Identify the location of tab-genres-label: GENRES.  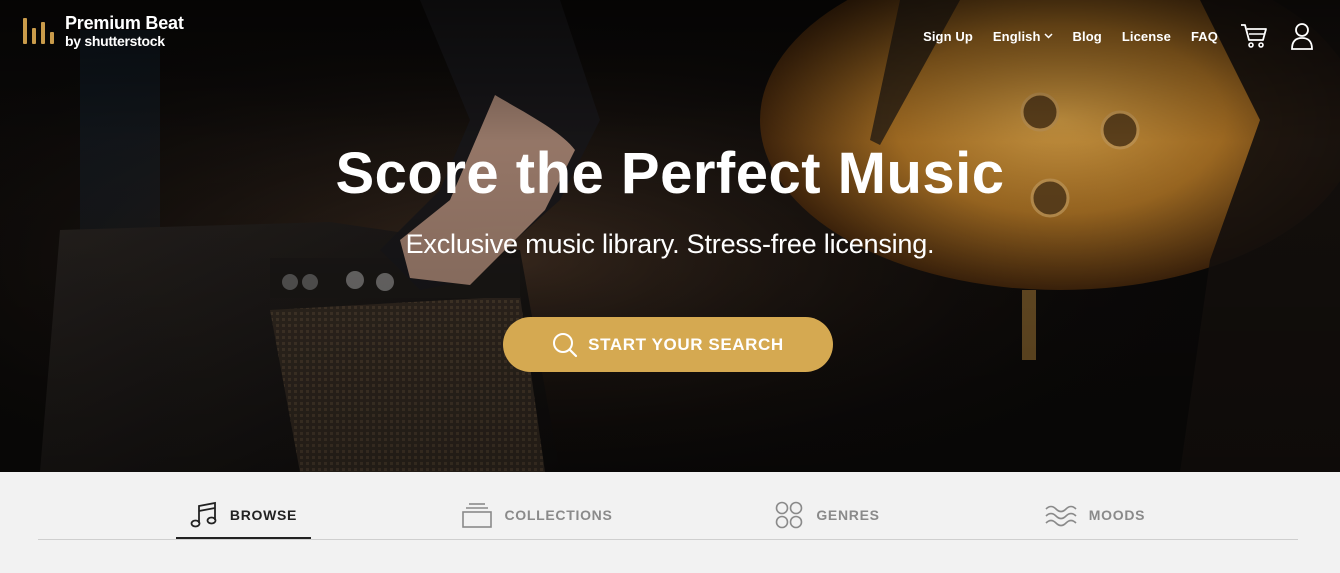
(848, 515).